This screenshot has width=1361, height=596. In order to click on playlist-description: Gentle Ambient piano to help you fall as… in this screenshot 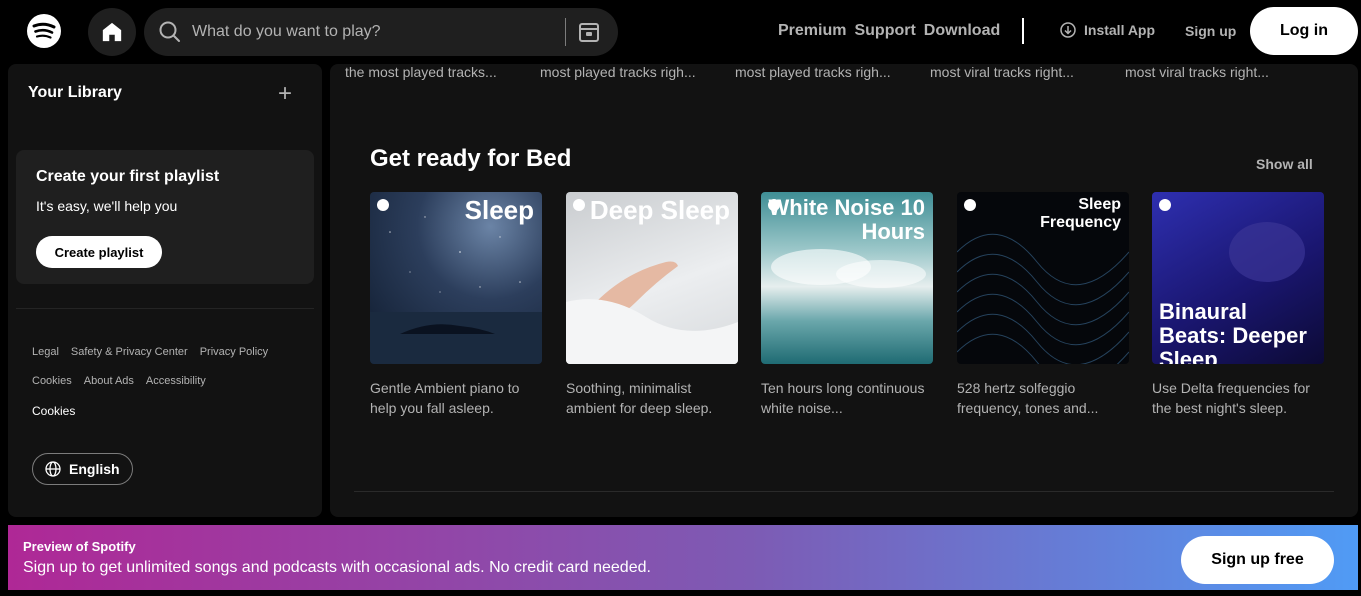, I will do `click(445, 398)`.